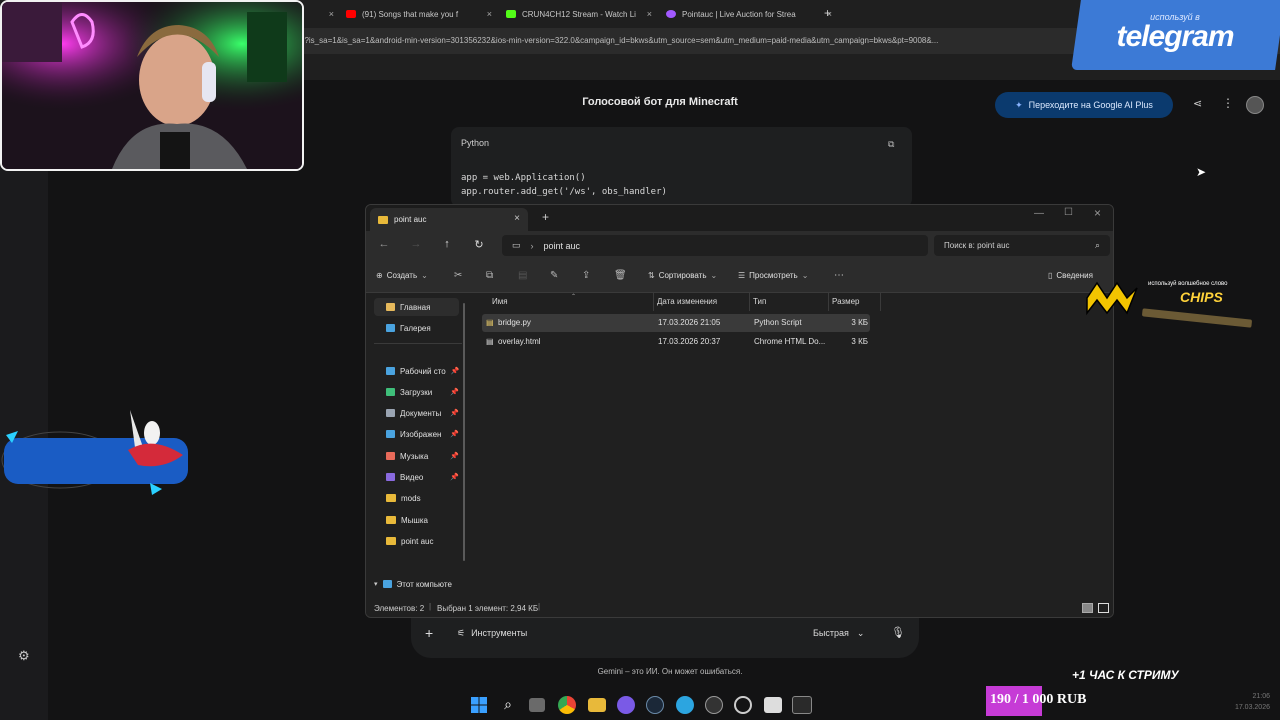 This screenshot has width=1280, height=720. What do you see at coordinates (743, 705) in the screenshot?
I see `obs-icon` at bounding box center [743, 705].